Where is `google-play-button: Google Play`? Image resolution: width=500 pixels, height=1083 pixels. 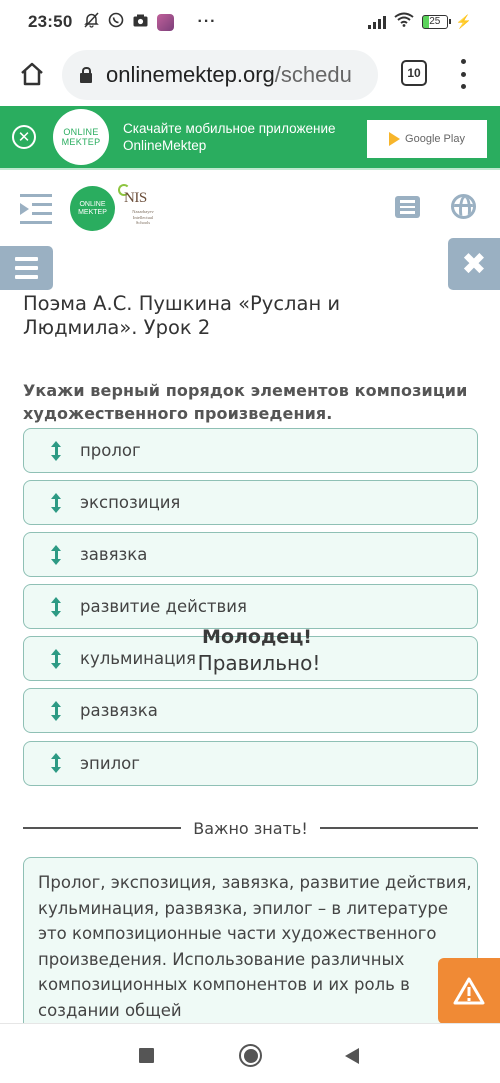 google-play-button: Google Play is located at coordinates (427, 139).